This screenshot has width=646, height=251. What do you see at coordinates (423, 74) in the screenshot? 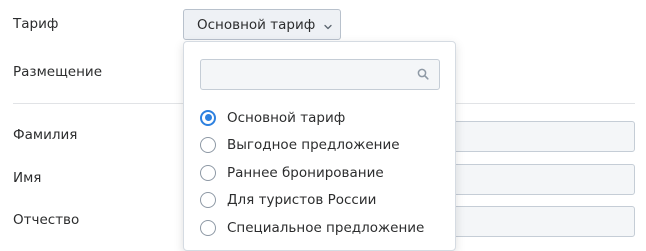
I see `search-icon` at bounding box center [423, 74].